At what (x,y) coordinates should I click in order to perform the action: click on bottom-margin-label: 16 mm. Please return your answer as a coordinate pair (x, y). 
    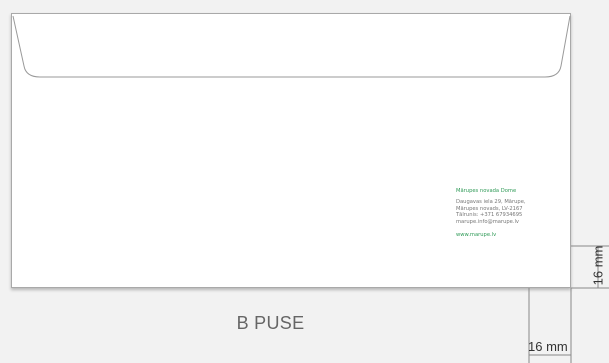
    Looking at the image, I should click on (548, 346).